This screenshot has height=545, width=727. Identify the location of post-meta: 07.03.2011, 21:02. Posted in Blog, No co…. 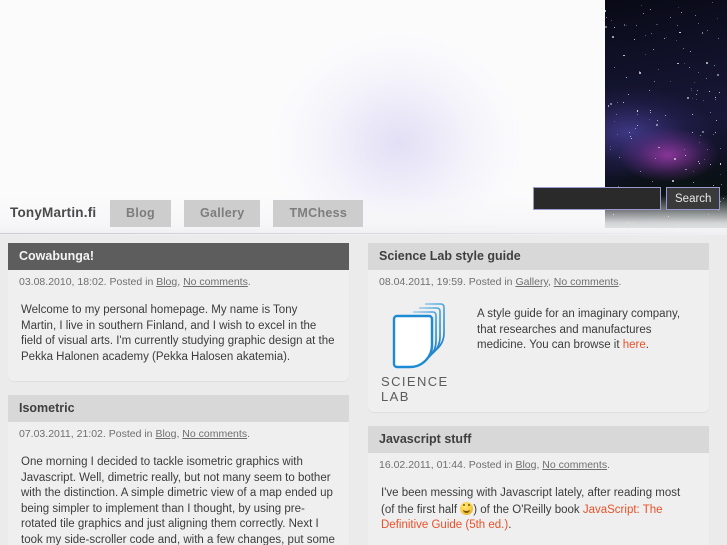
(134, 434).